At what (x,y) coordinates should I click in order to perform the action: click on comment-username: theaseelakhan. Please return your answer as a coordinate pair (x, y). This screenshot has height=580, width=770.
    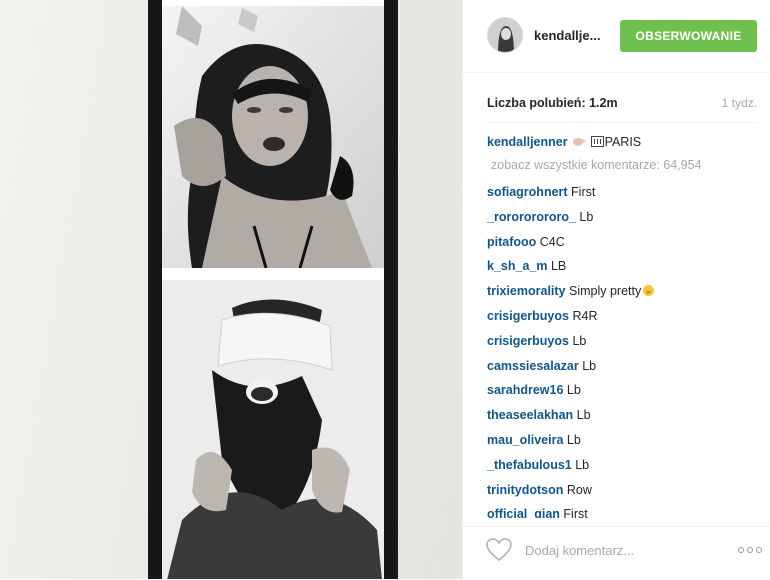
    Looking at the image, I should click on (530, 415).